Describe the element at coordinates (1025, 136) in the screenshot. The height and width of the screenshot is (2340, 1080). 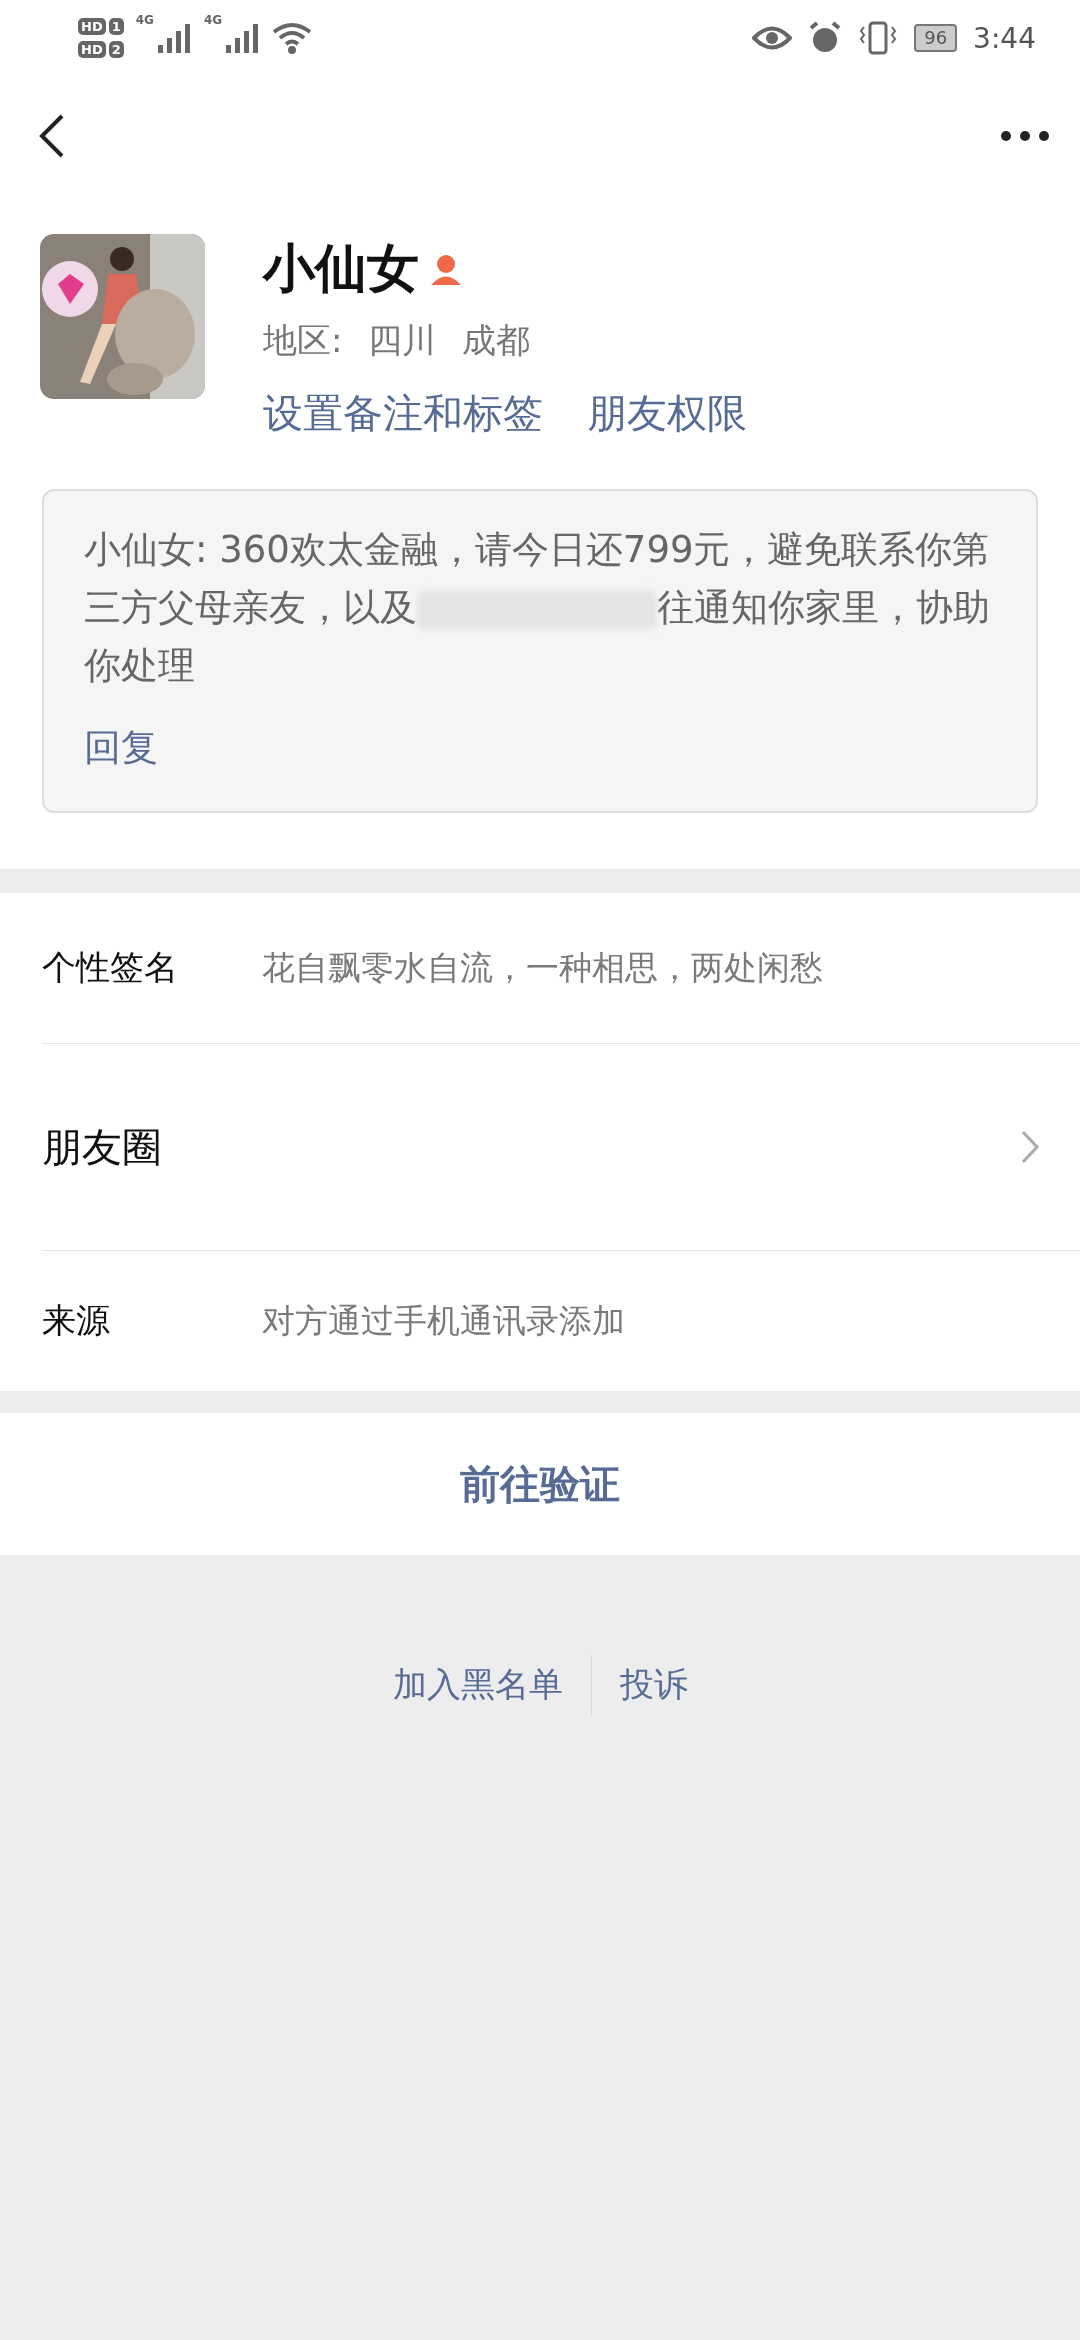
I see `more-icon` at that location.